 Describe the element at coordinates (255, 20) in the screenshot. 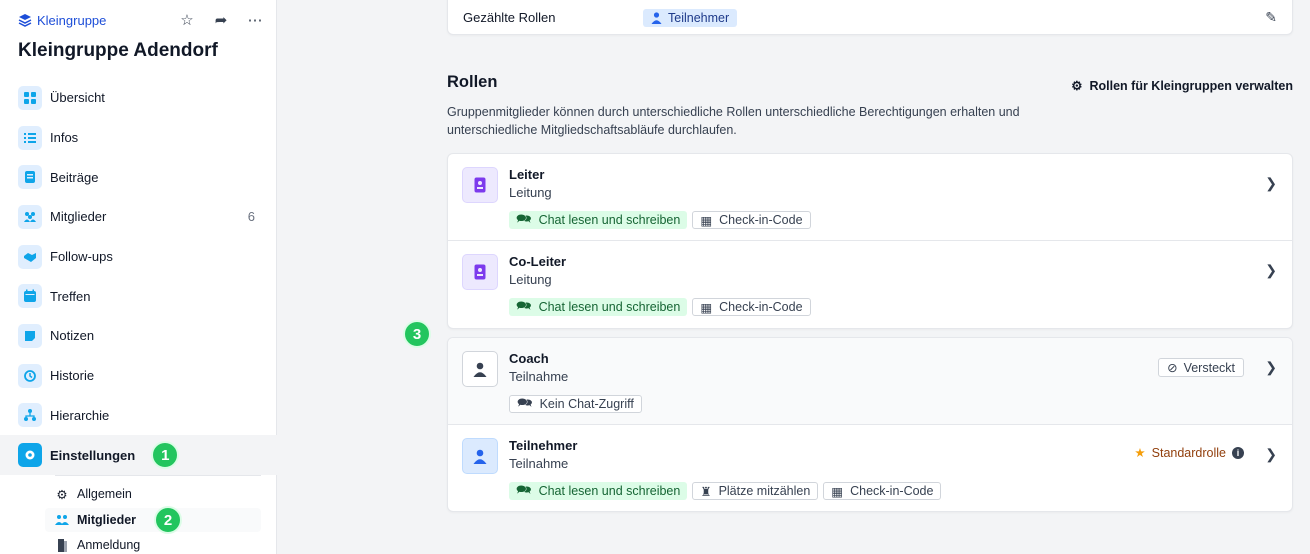

I see `more-icon: ⋯` at that location.